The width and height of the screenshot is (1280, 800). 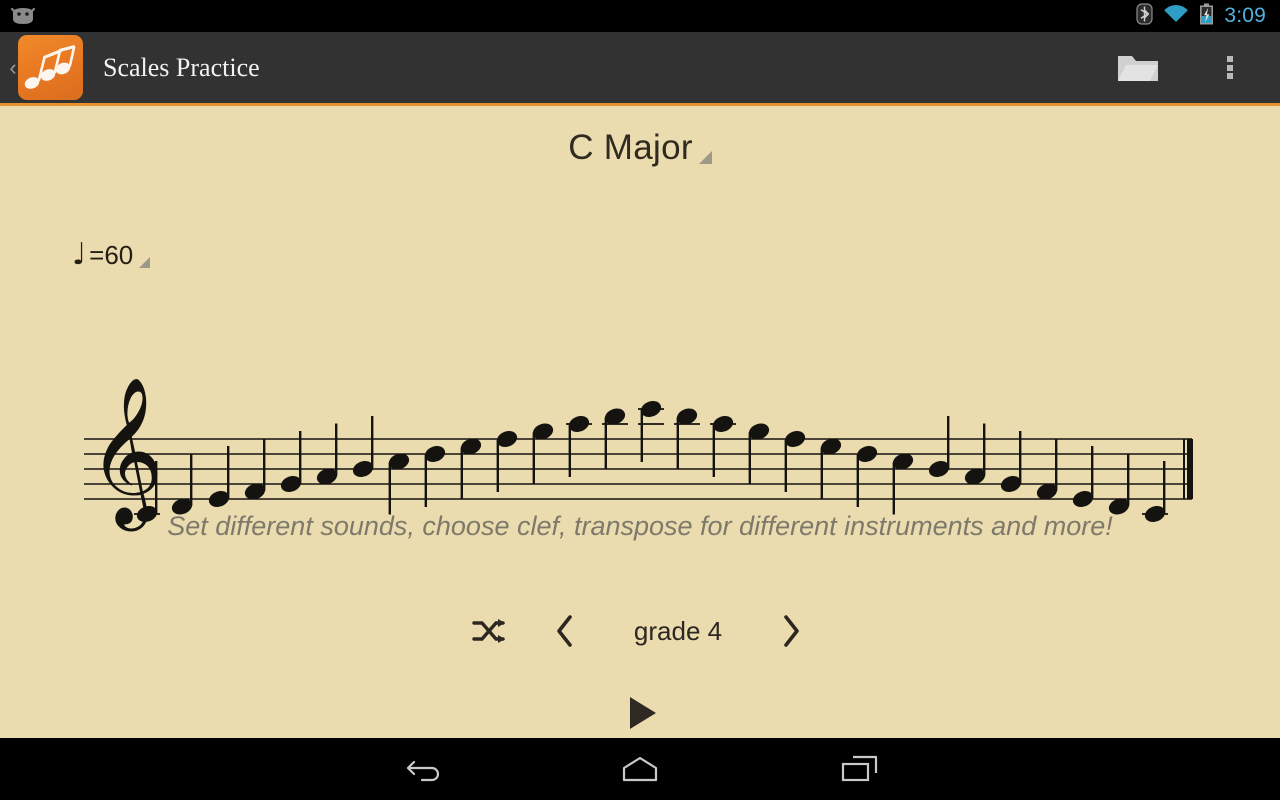 I want to click on app-action-bar: ‹ Scales Practice, so click(x=640, y=69).